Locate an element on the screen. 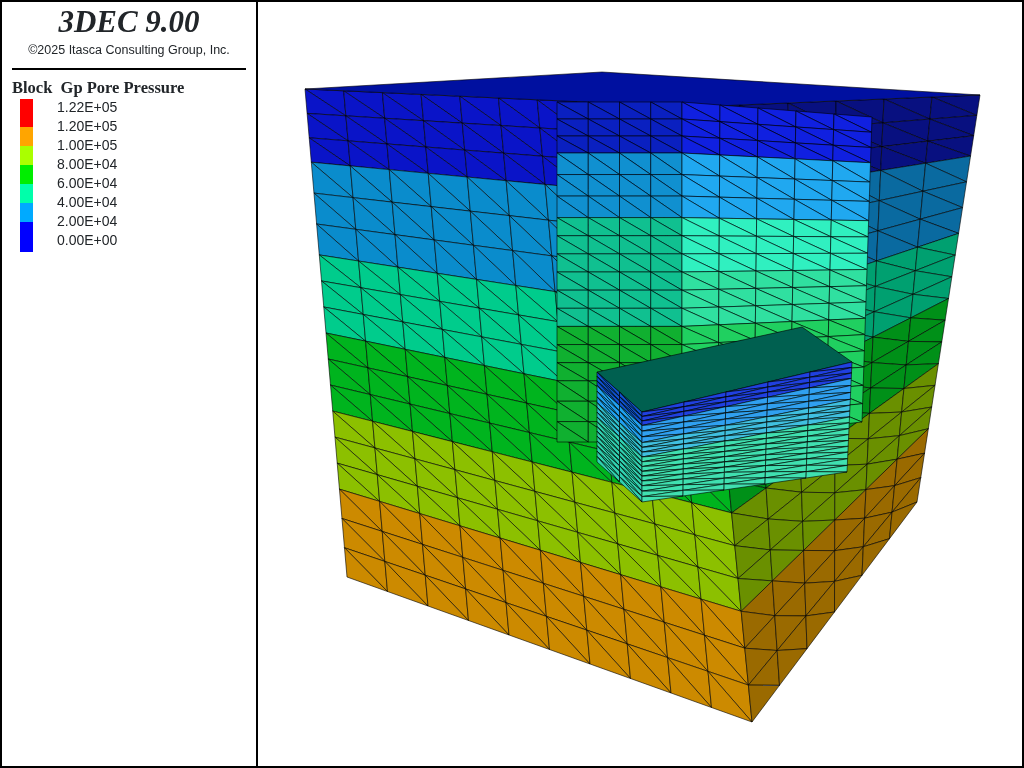 This screenshot has width=1024, height=768. legend-label: 0.00E+00 is located at coordinates (87, 240).